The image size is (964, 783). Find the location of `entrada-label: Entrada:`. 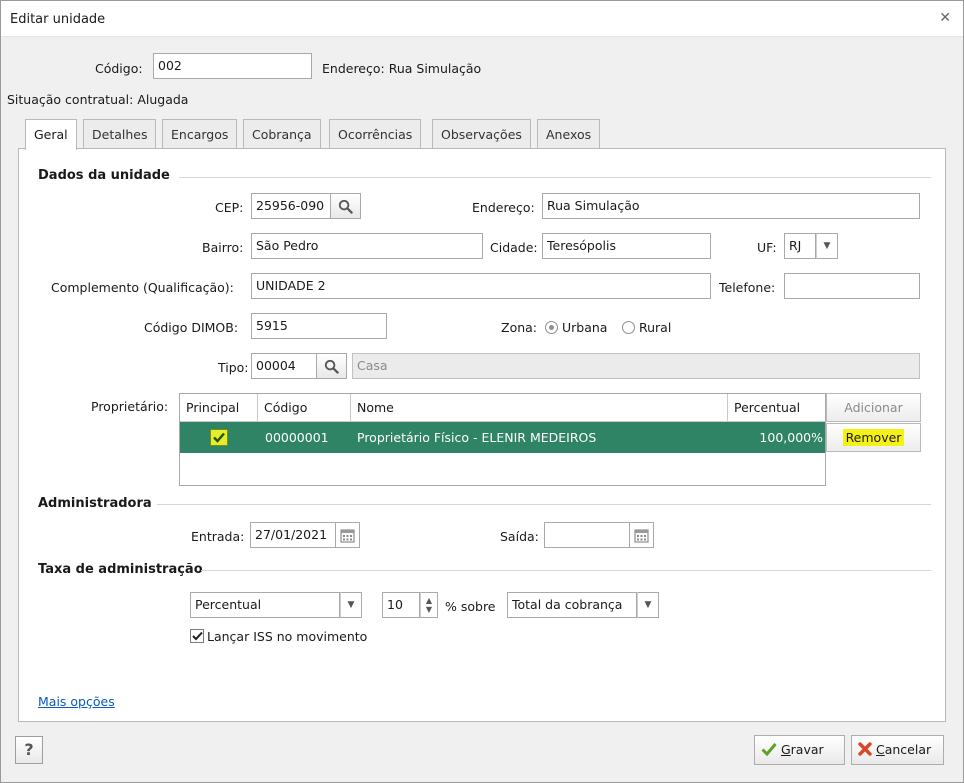

entrada-label: Entrada: is located at coordinates (218, 536).